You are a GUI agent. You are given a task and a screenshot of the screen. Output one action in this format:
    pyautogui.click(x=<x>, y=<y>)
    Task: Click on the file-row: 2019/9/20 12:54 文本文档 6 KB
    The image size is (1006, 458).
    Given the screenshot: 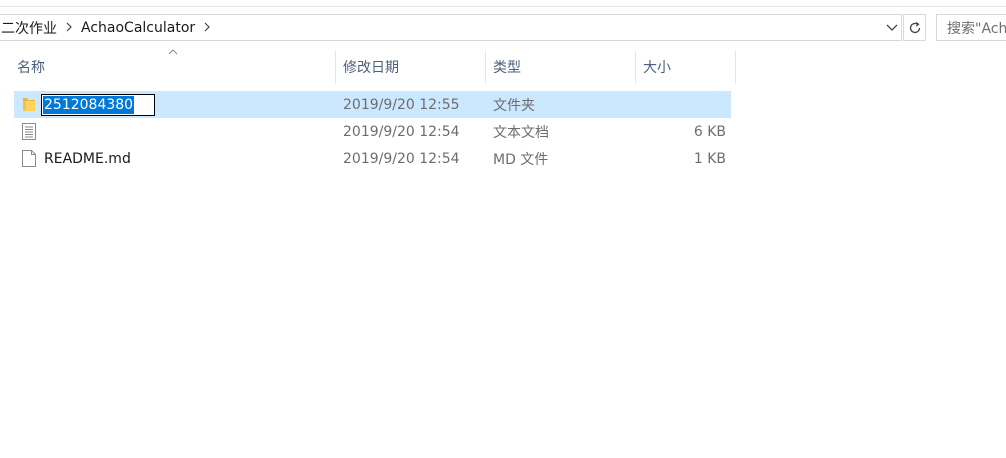 What is the action you would take?
    pyautogui.click(x=372, y=131)
    